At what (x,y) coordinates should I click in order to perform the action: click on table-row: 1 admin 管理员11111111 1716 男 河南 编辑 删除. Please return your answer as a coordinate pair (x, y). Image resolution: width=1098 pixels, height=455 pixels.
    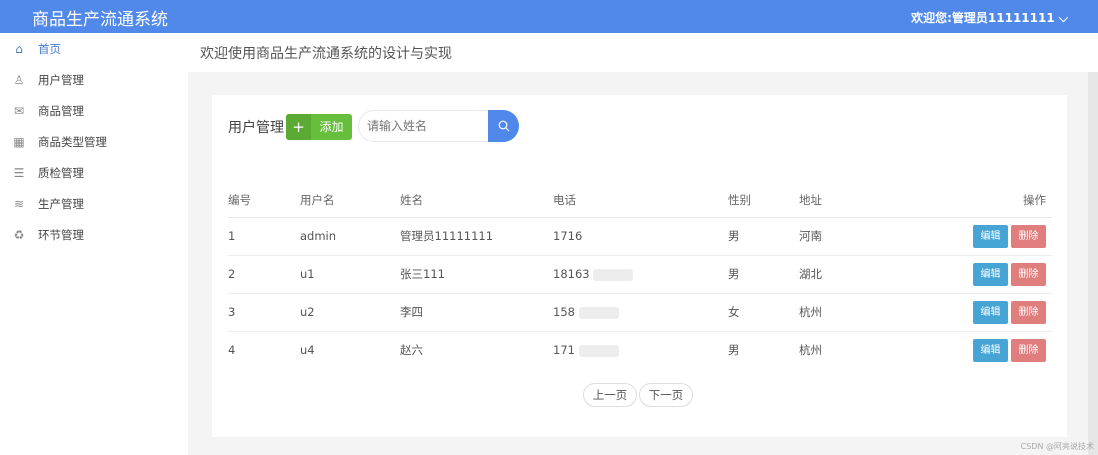
    Looking at the image, I should click on (640, 236).